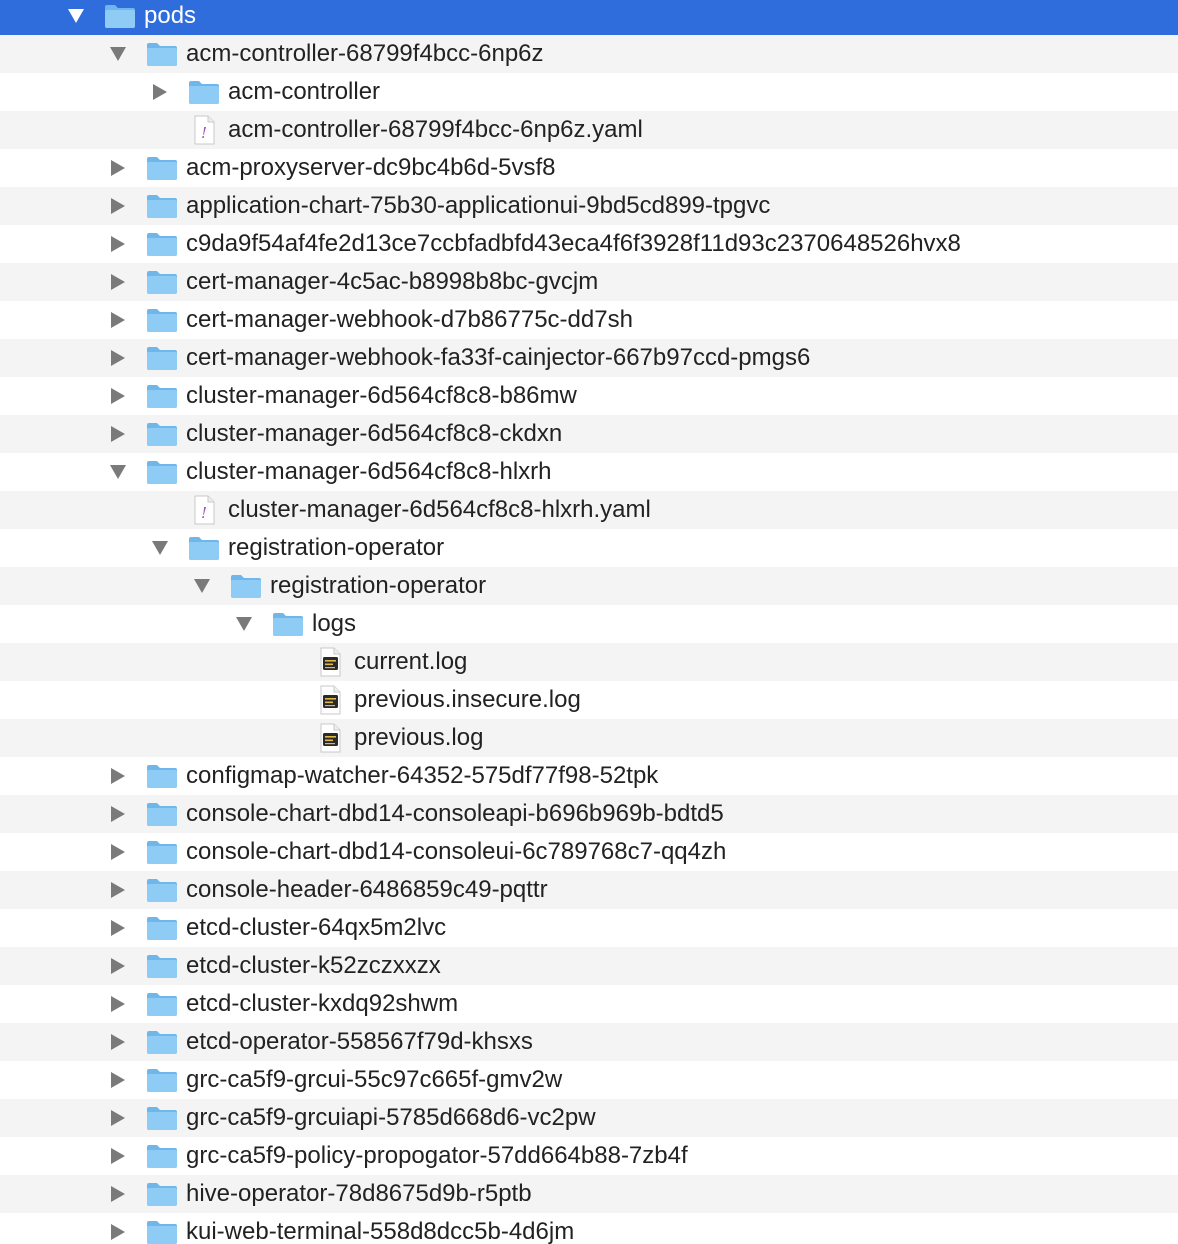  I want to click on tree-row-label: grc-ca5f9-grcui-55c97c665f-gmv2w, so click(374, 1079).